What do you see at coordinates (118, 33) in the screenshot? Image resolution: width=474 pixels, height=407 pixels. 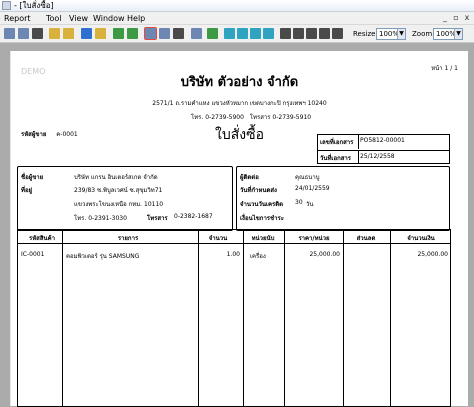 I see `excel-icon` at bounding box center [118, 33].